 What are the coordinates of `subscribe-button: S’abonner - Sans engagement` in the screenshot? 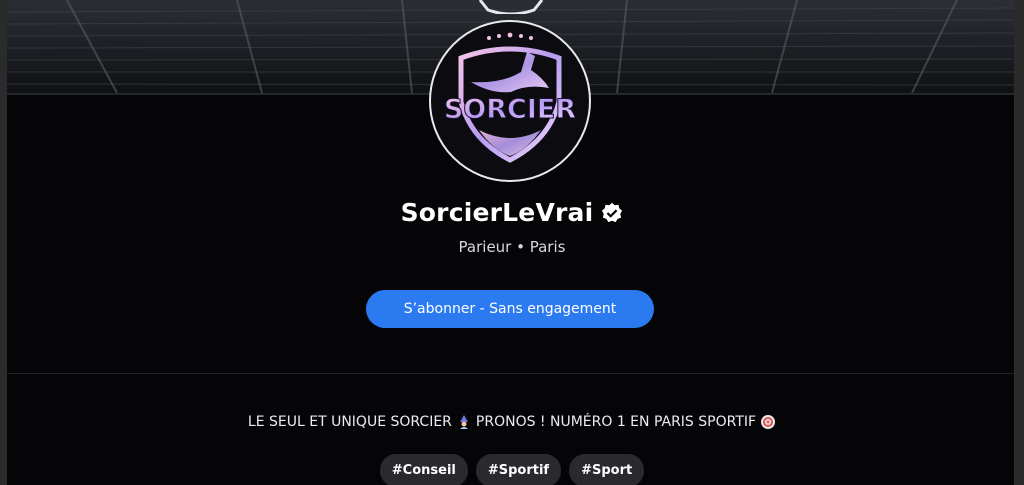 It's located at (510, 309).